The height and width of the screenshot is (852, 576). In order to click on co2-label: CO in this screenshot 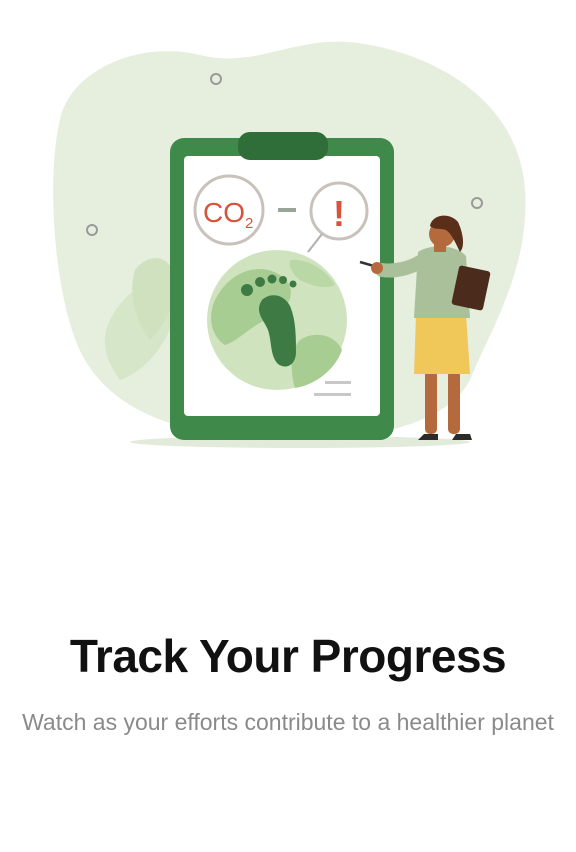, I will do `click(224, 212)`.